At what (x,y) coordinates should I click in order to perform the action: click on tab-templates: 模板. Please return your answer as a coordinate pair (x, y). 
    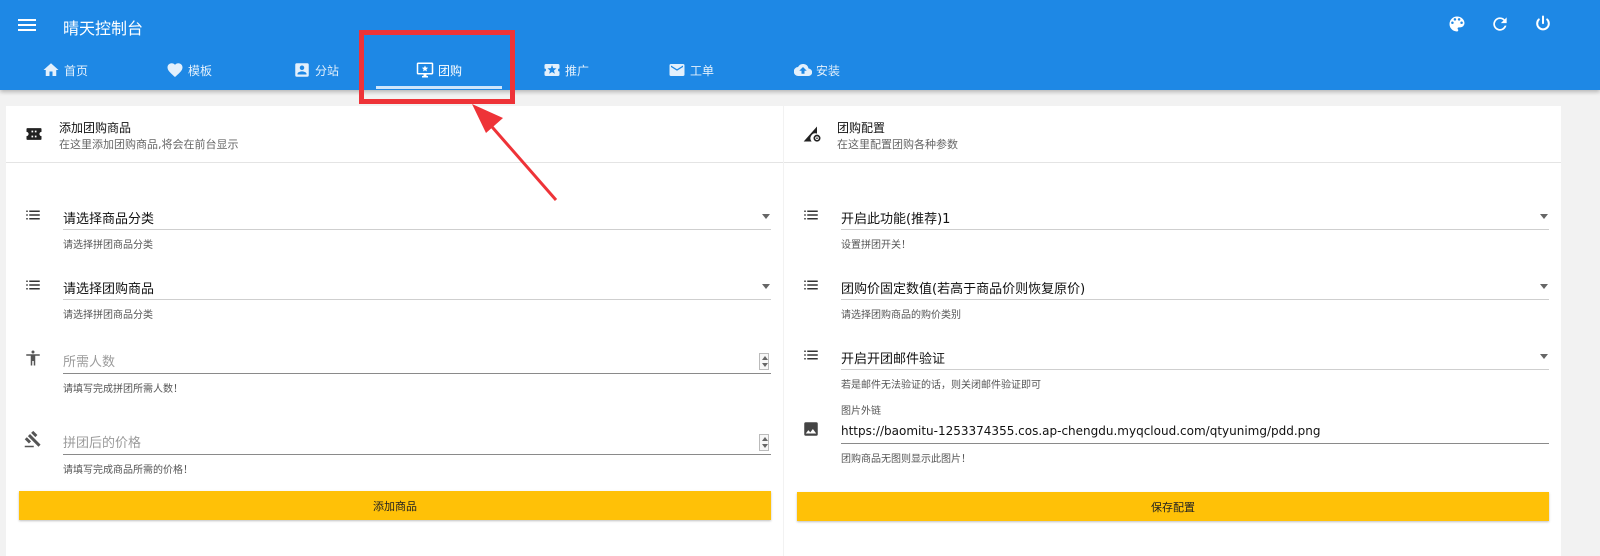
    Looking at the image, I should click on (189, 70).